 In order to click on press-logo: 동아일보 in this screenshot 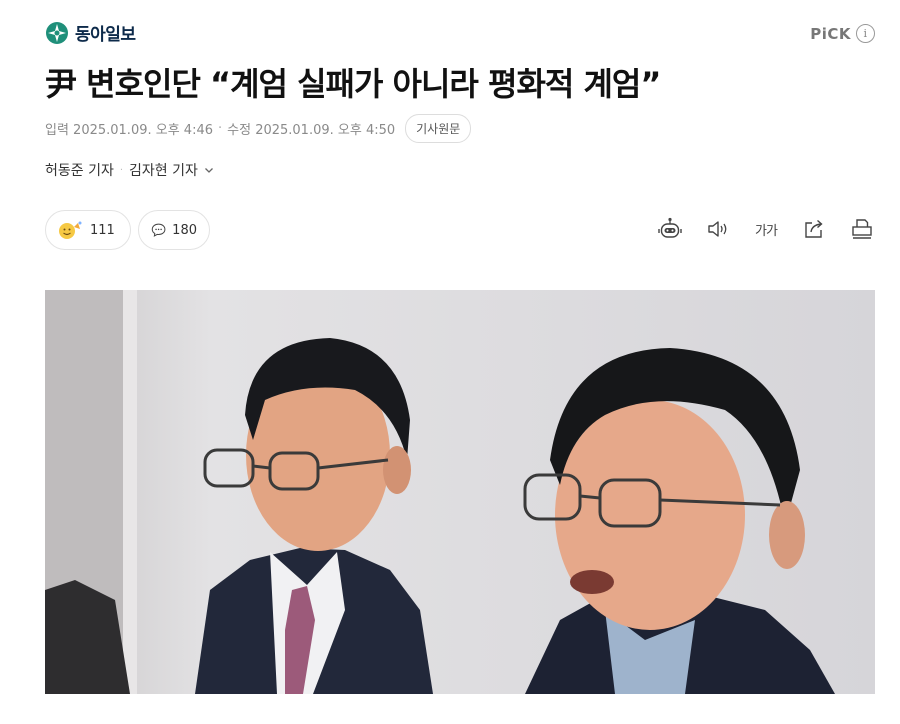, I will do `click(90, 32)`.